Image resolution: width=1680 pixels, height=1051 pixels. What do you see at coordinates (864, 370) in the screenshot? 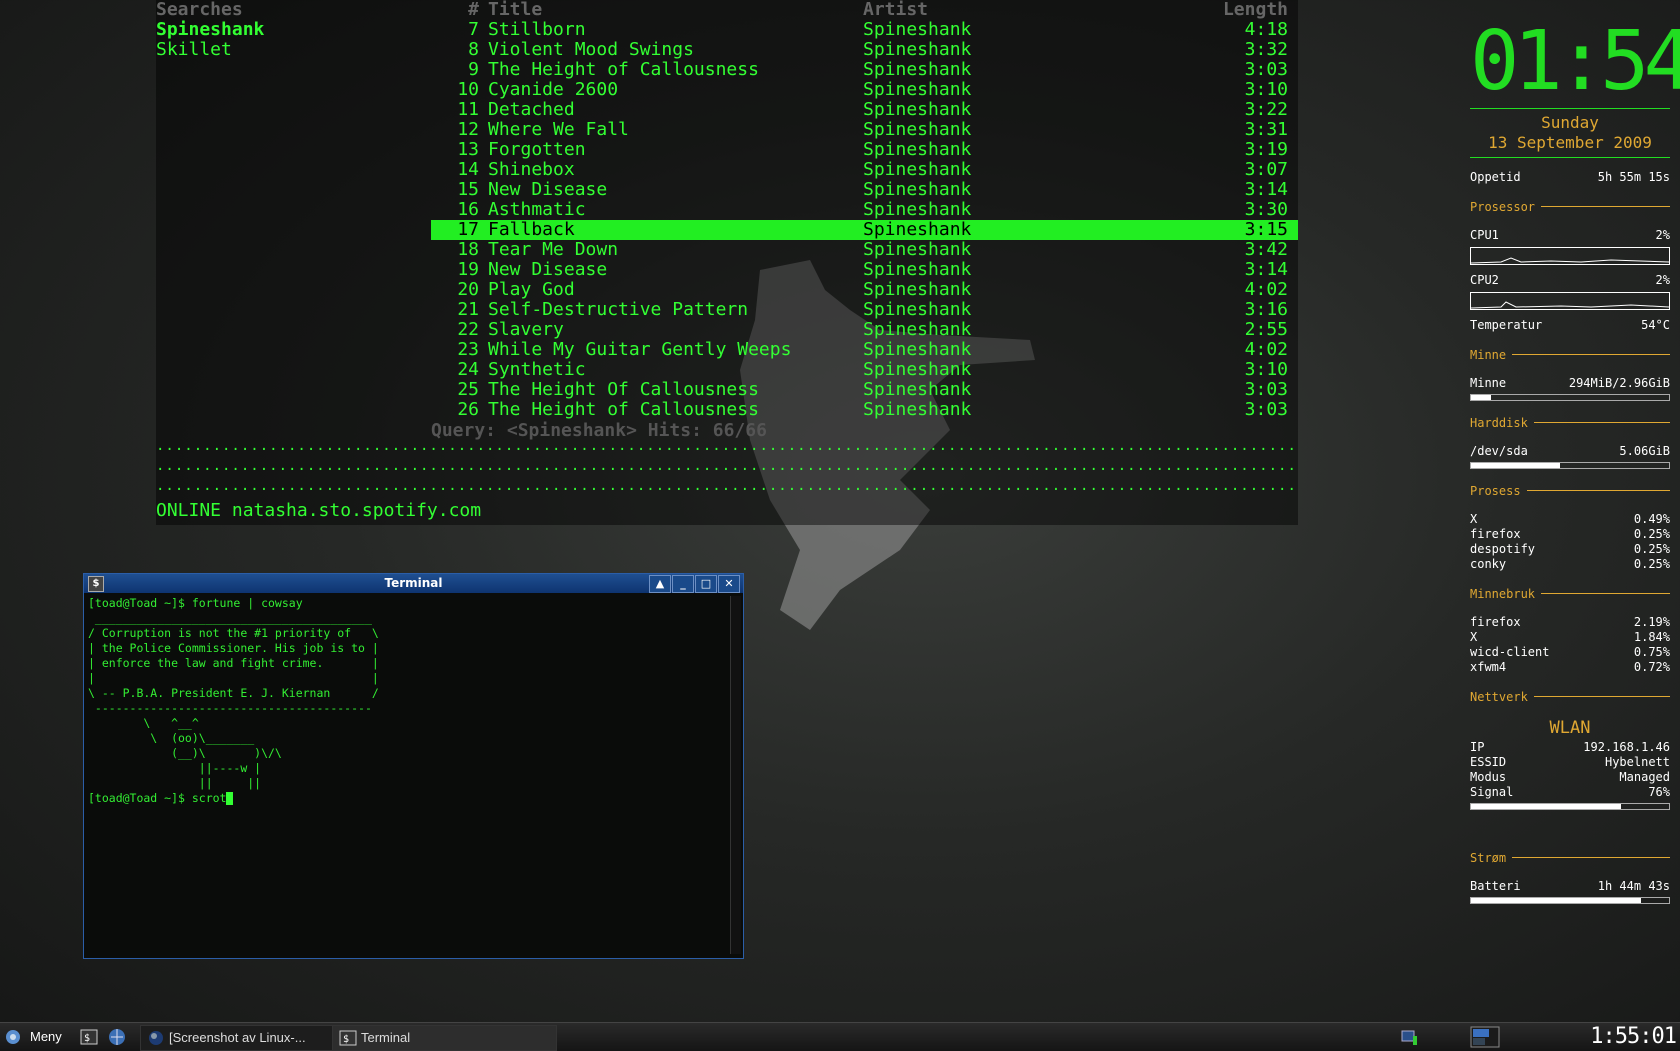
I see `track-row: 24 Synthetic Spineshank 3:10` at bounding box center [864, 370].